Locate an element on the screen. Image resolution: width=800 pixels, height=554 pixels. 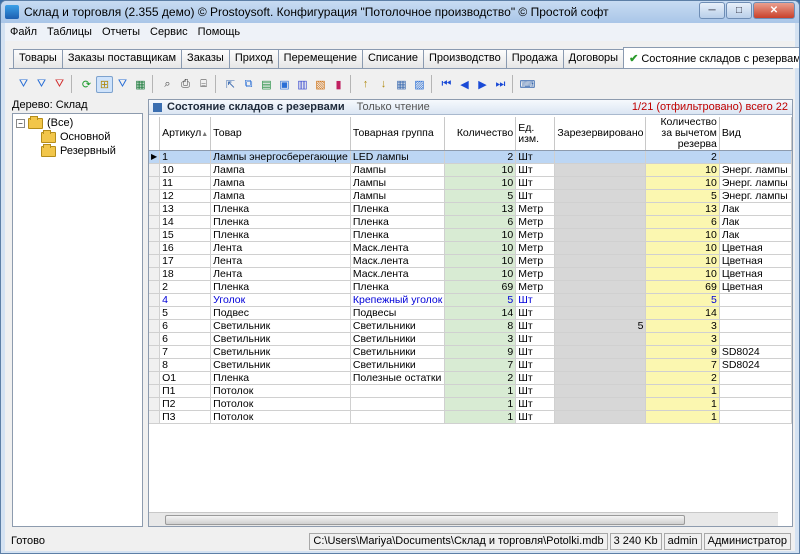
table-cell: 69 is located at coordinates (682, 287).